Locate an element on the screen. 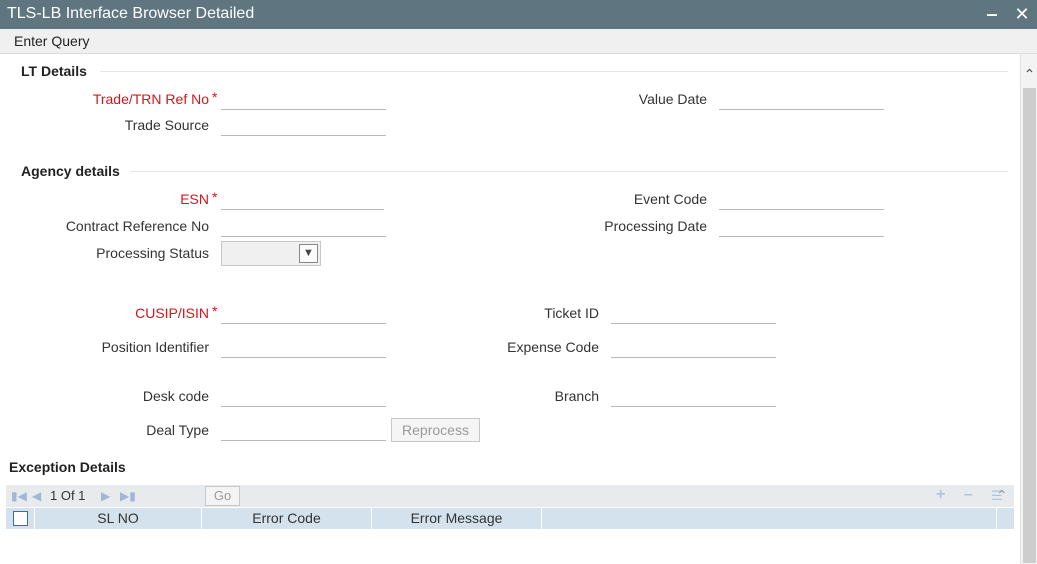  trade-source-label: Trade Source is located at coordinates (166, 125).